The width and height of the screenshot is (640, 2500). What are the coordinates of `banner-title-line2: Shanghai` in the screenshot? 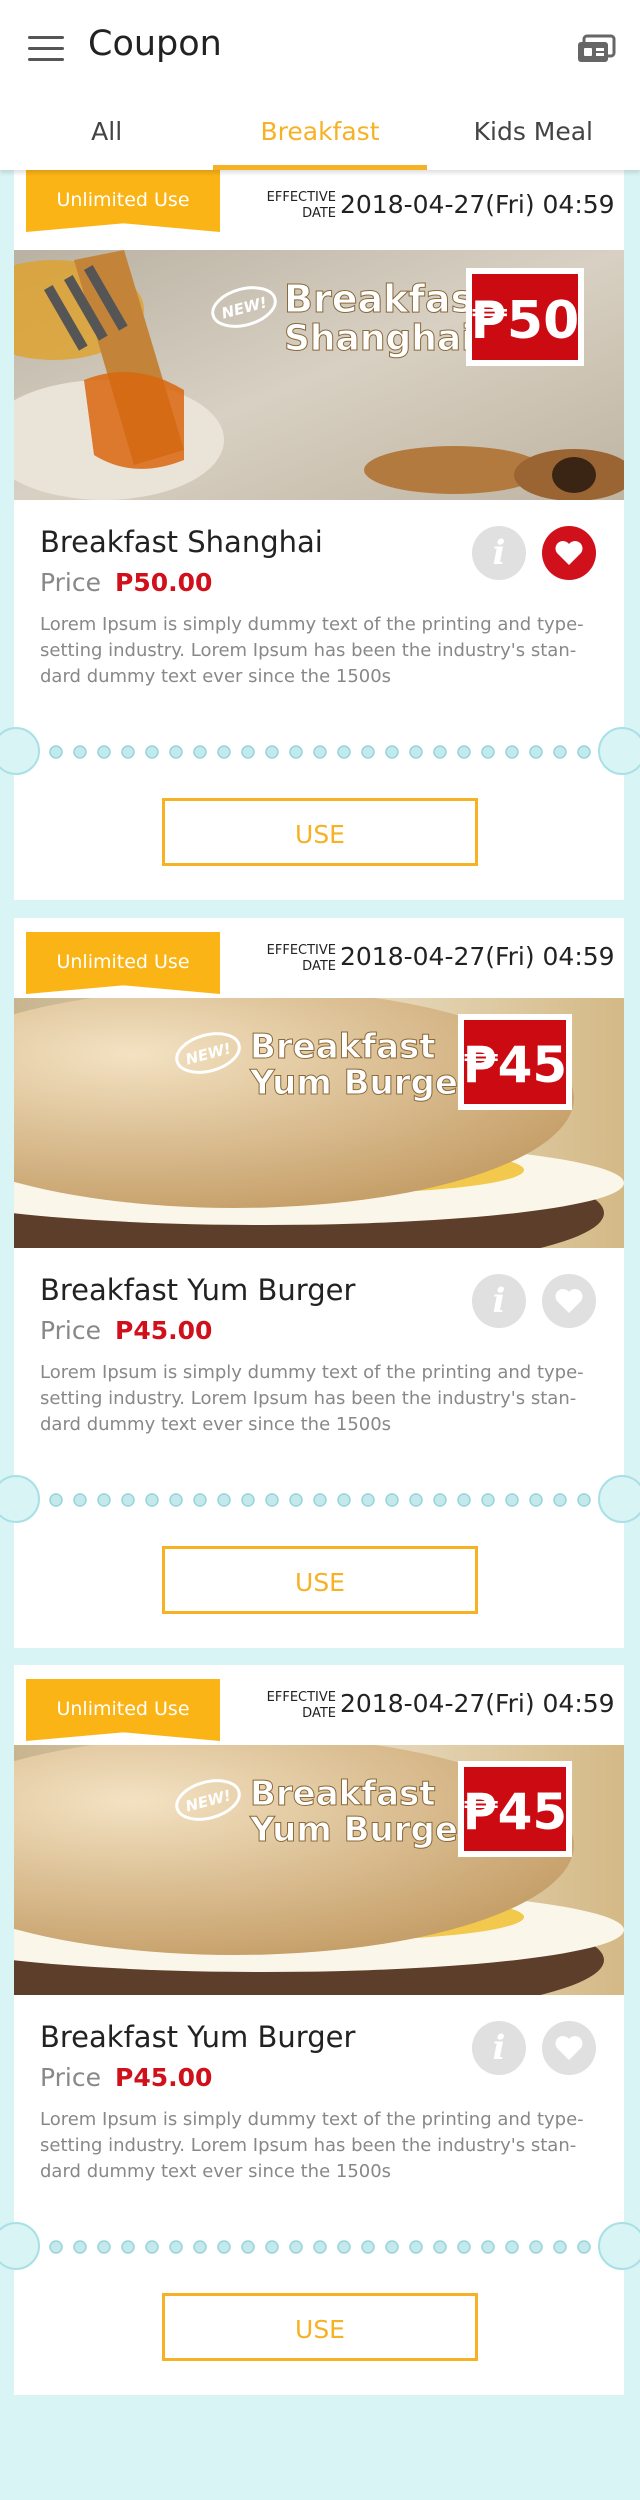 It's located at (379, 338).